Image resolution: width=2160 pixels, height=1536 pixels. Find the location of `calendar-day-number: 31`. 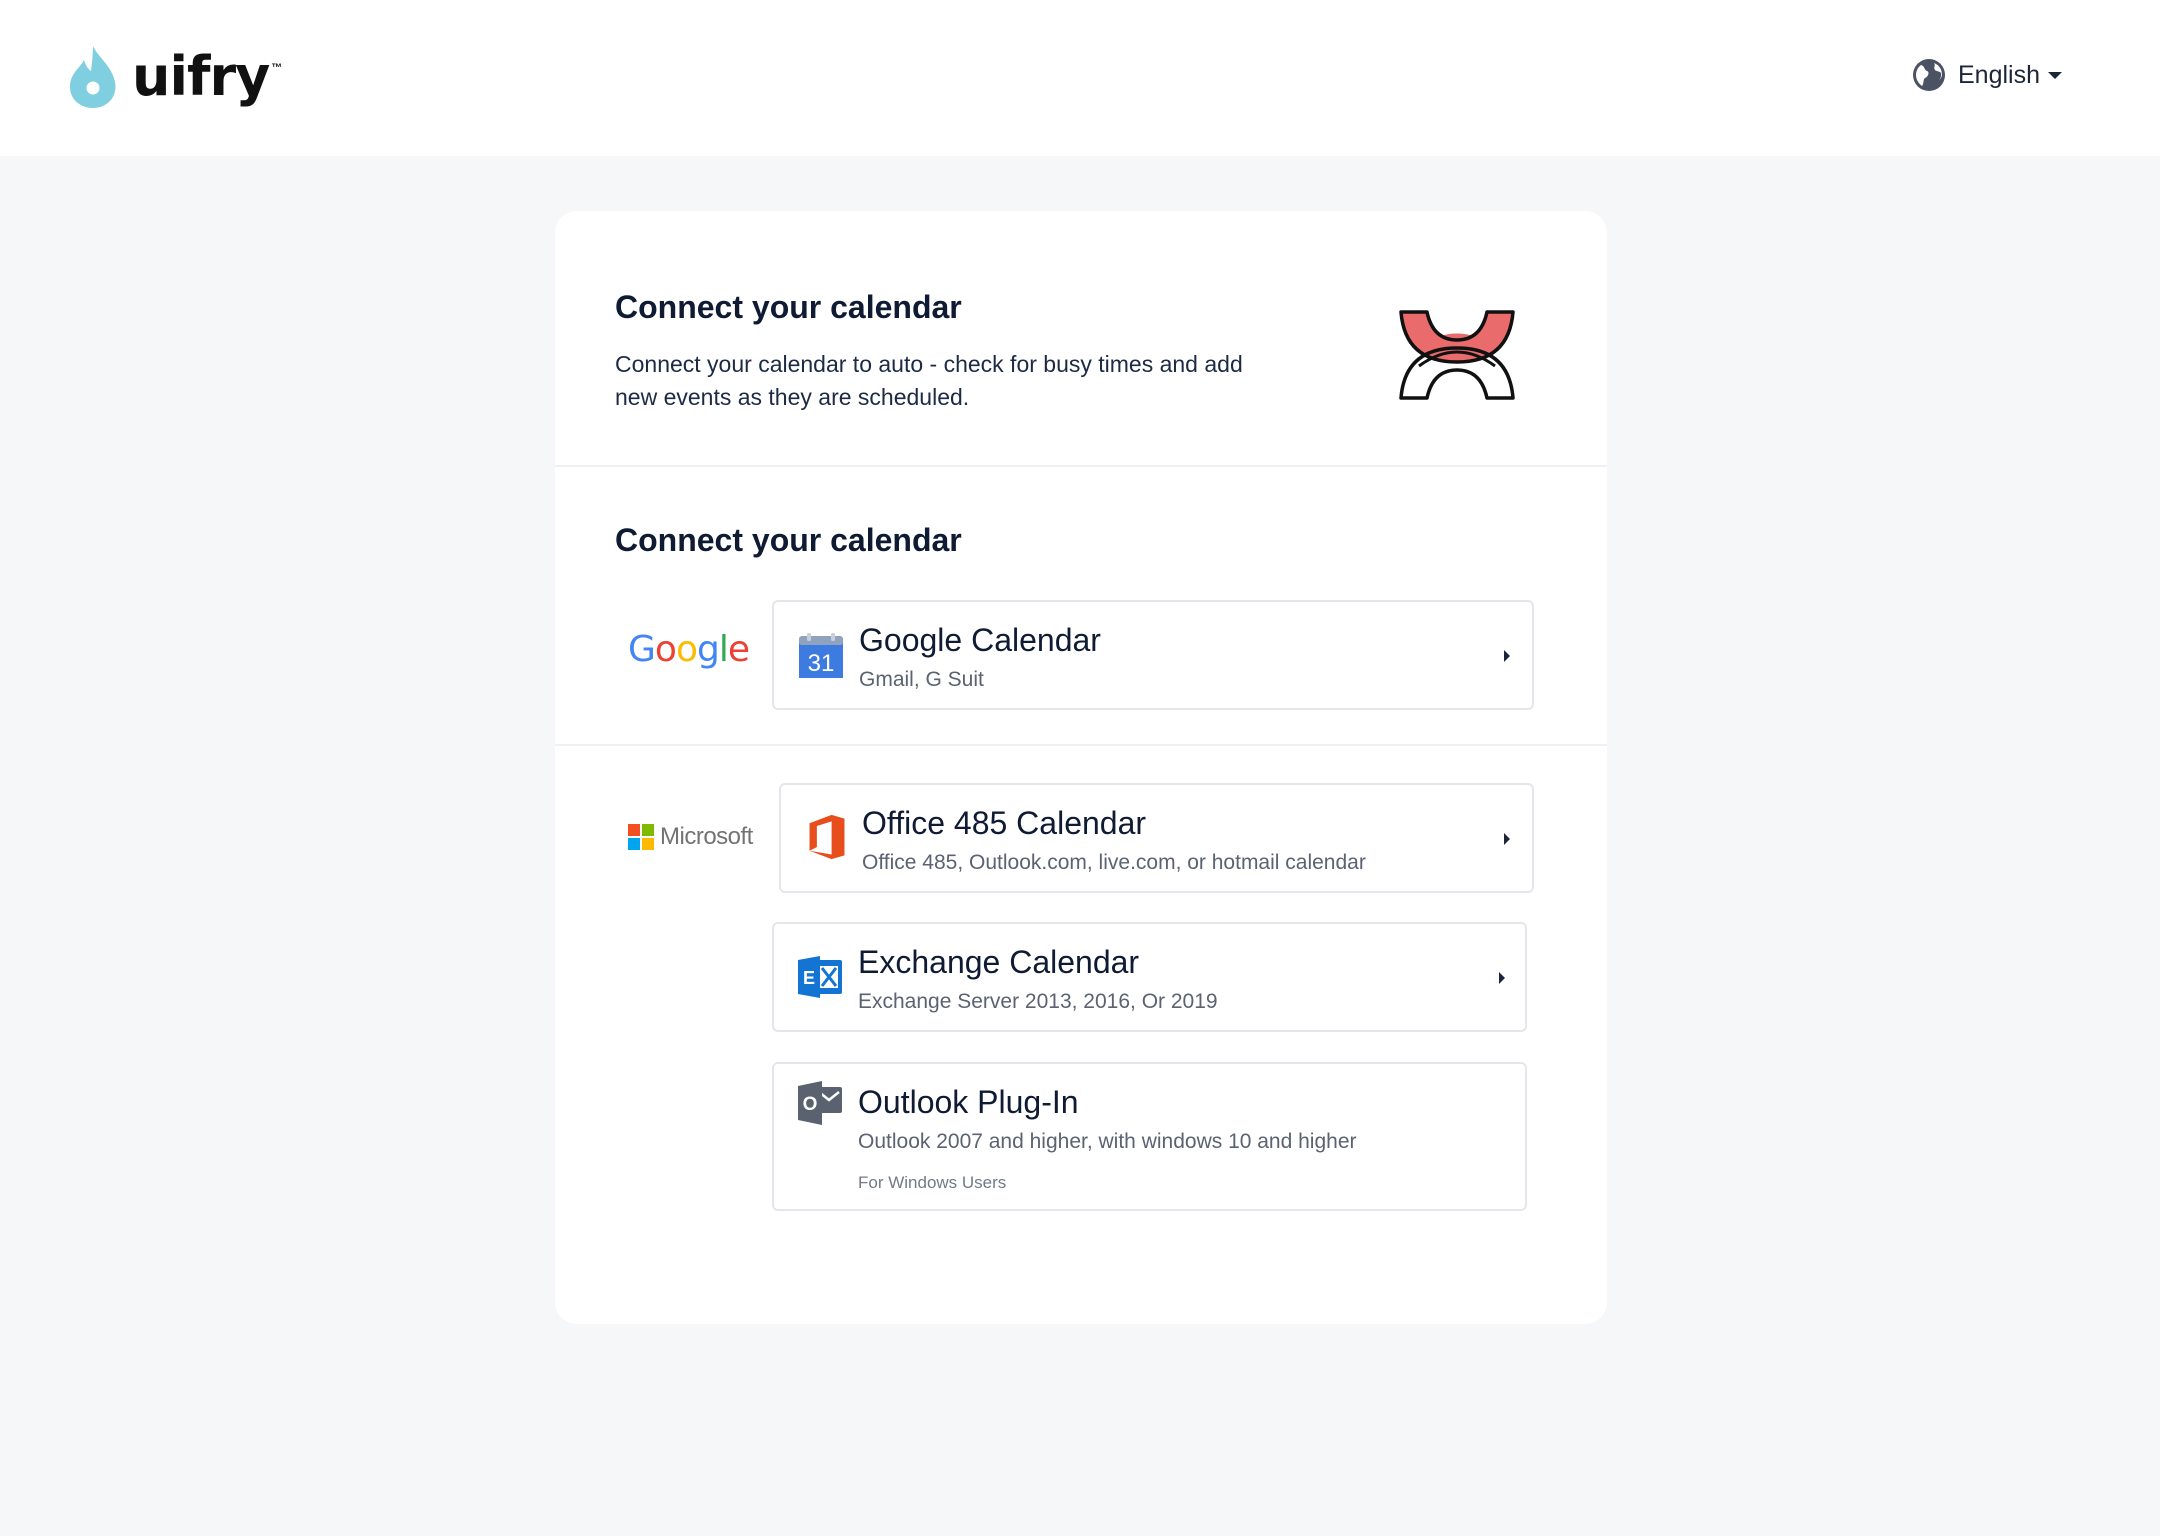

calendar-day-number: 31 is located at coordinates (821, 663).